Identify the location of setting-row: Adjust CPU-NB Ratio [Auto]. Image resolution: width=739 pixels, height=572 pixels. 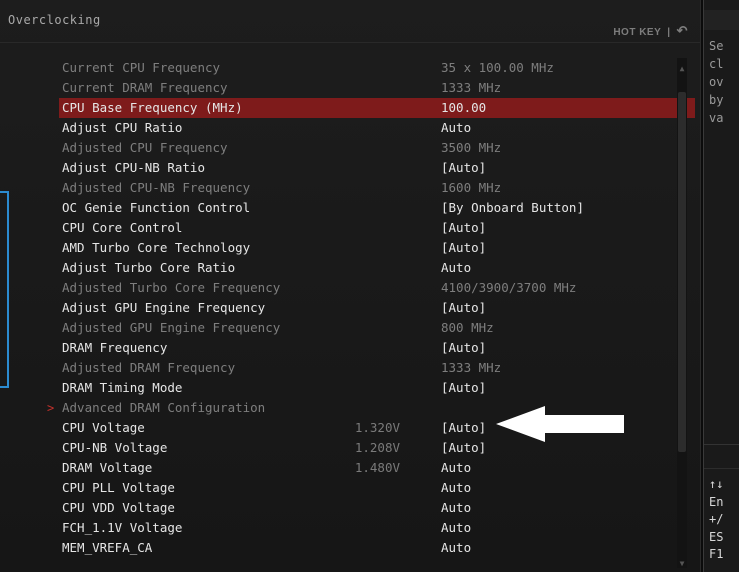
(335, 168).